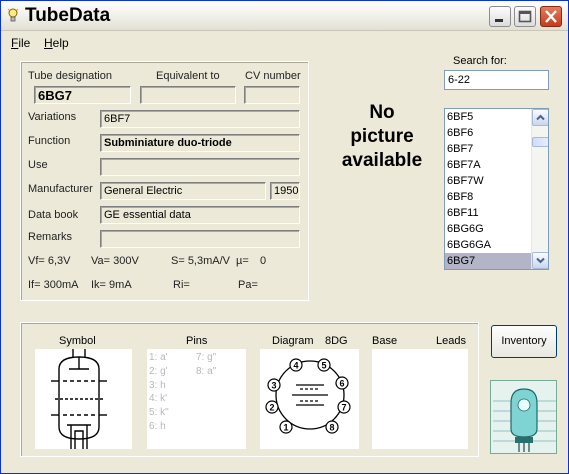  What do you see at coordinates (285, 428) in the screenshot?
I see `pin-number: 1` at bounding box center [285, 428].